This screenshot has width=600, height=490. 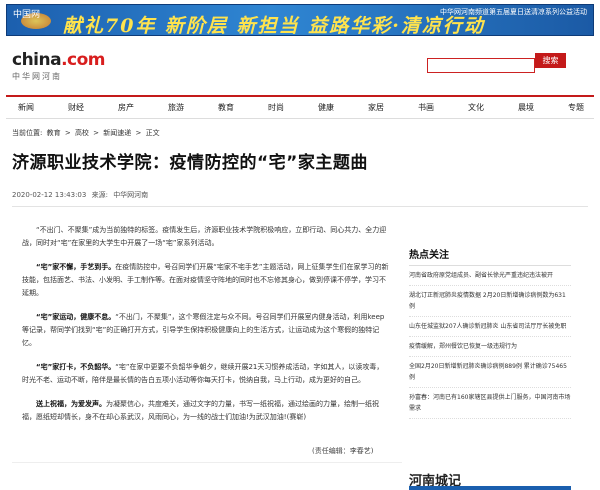 What do you see at coordinates (190, 163) in the screenshot?
I see `page-title: 济源职业技术学院：疫情防控的“宅”家主题曲` at bounding box center [190, 163].